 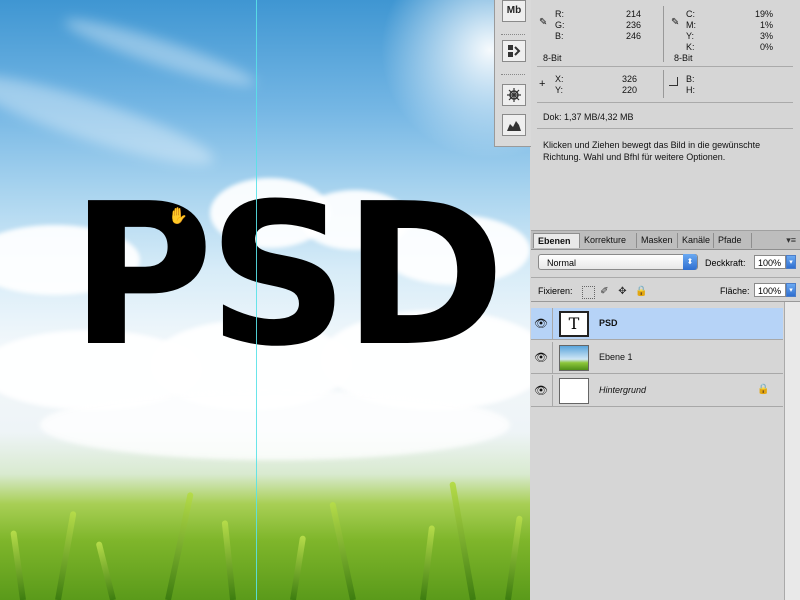 What do you see at coordinates (691, 25) in the screenshot?
I see `info-m-label: M:` at bounding box center [691, 25].